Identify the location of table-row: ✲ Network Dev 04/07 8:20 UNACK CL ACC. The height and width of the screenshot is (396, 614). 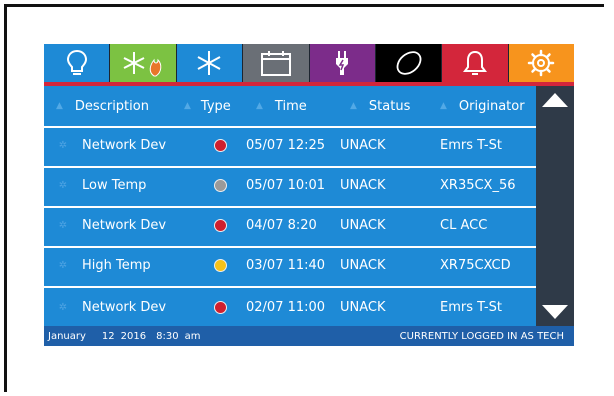
(290, 224).